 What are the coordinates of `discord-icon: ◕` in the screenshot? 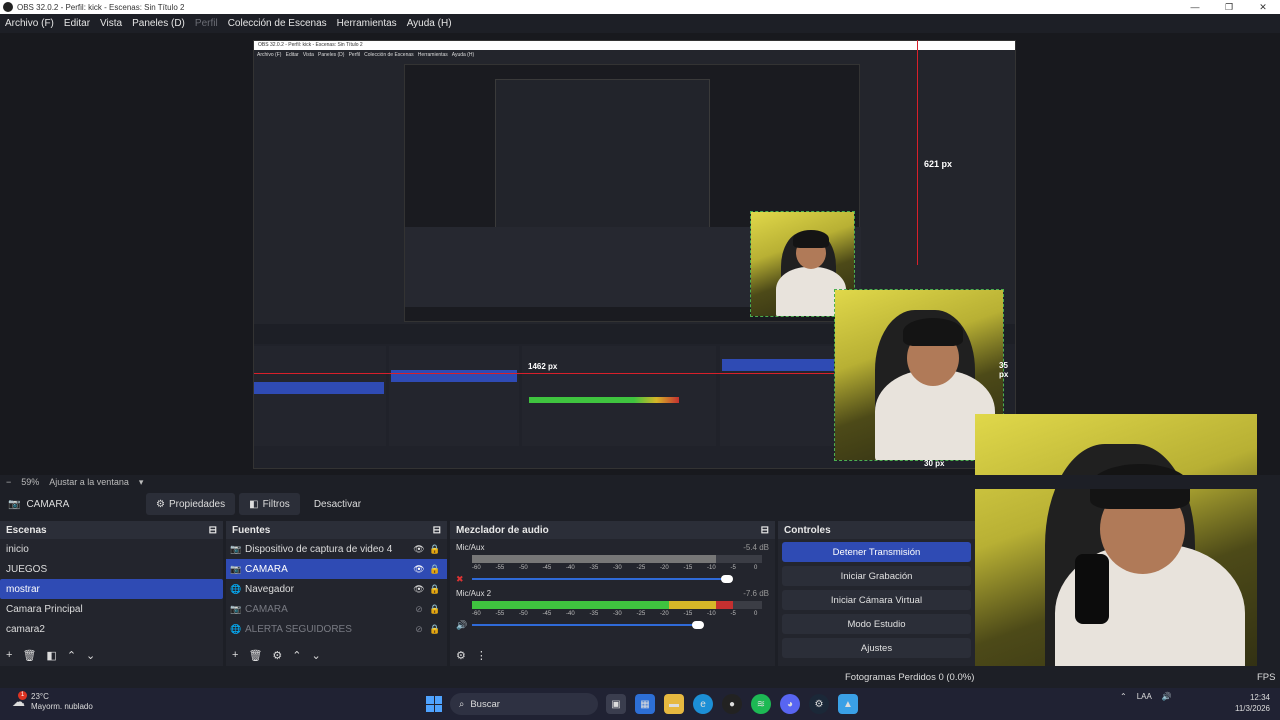 It's located at (790, 704).